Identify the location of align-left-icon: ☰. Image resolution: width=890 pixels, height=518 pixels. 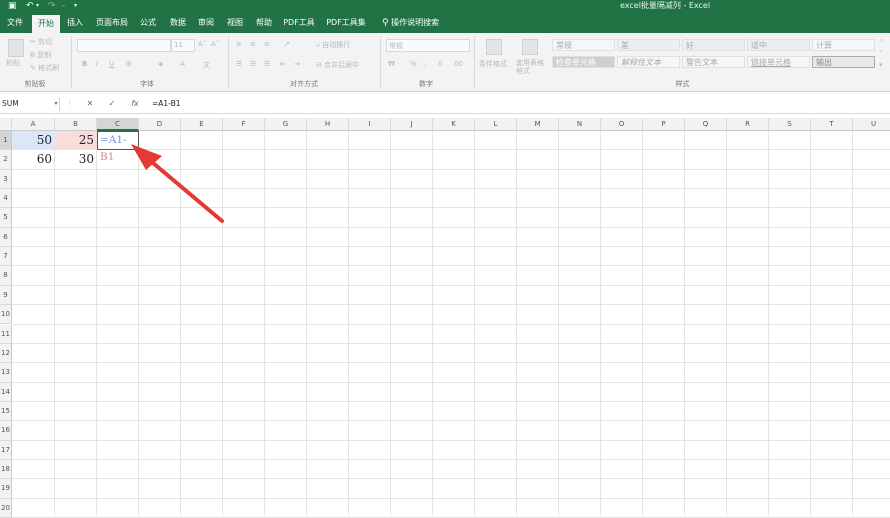
(239, 64).